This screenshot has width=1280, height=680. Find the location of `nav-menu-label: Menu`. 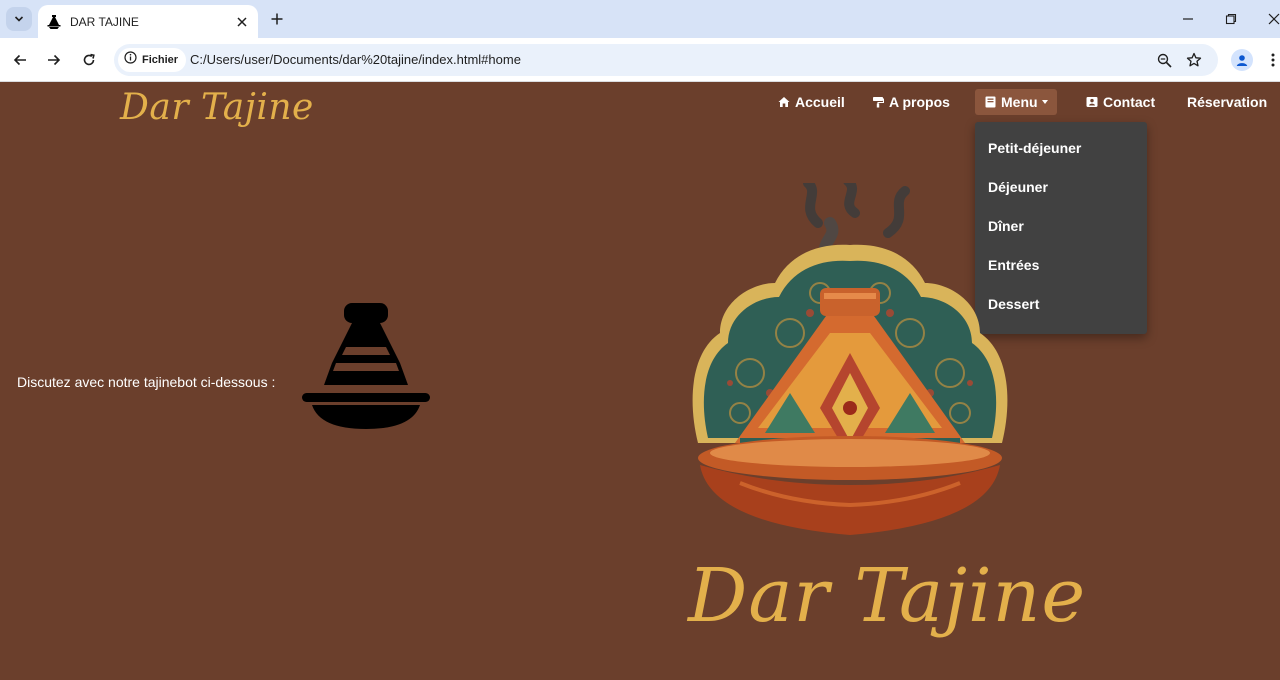

nav-menu-label: Menu is located at coordinates (1019, 102).